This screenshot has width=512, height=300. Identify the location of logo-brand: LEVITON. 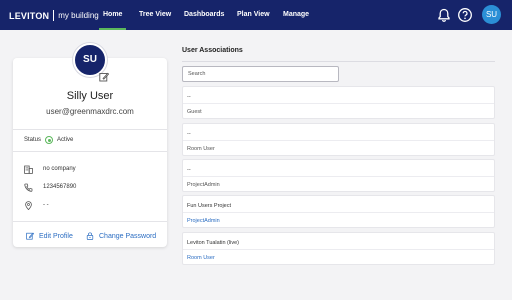
(29, 15).